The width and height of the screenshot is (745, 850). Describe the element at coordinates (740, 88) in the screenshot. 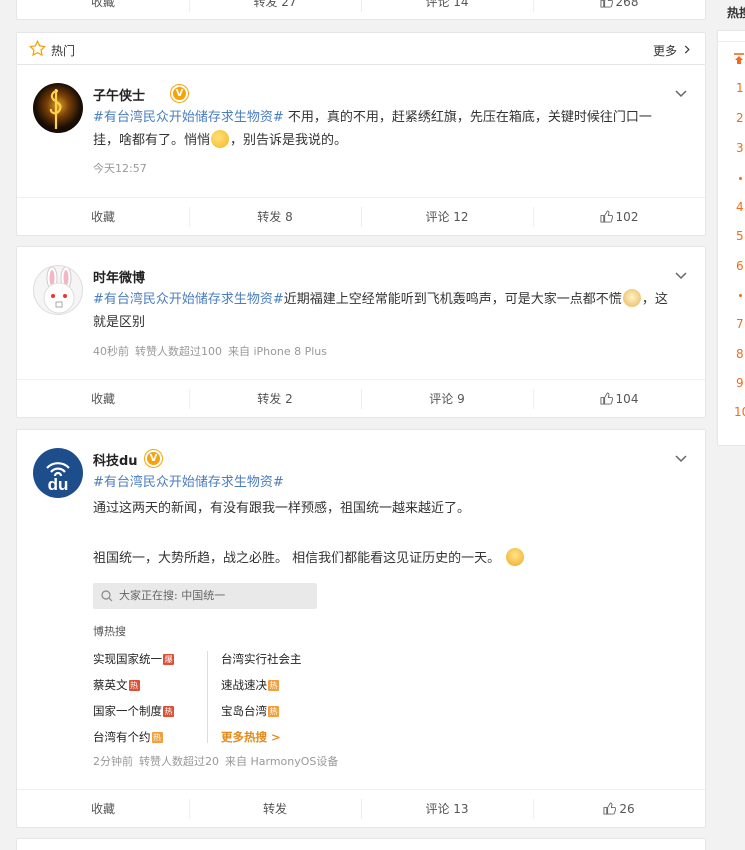

I see `rank-number: 1` at that location.